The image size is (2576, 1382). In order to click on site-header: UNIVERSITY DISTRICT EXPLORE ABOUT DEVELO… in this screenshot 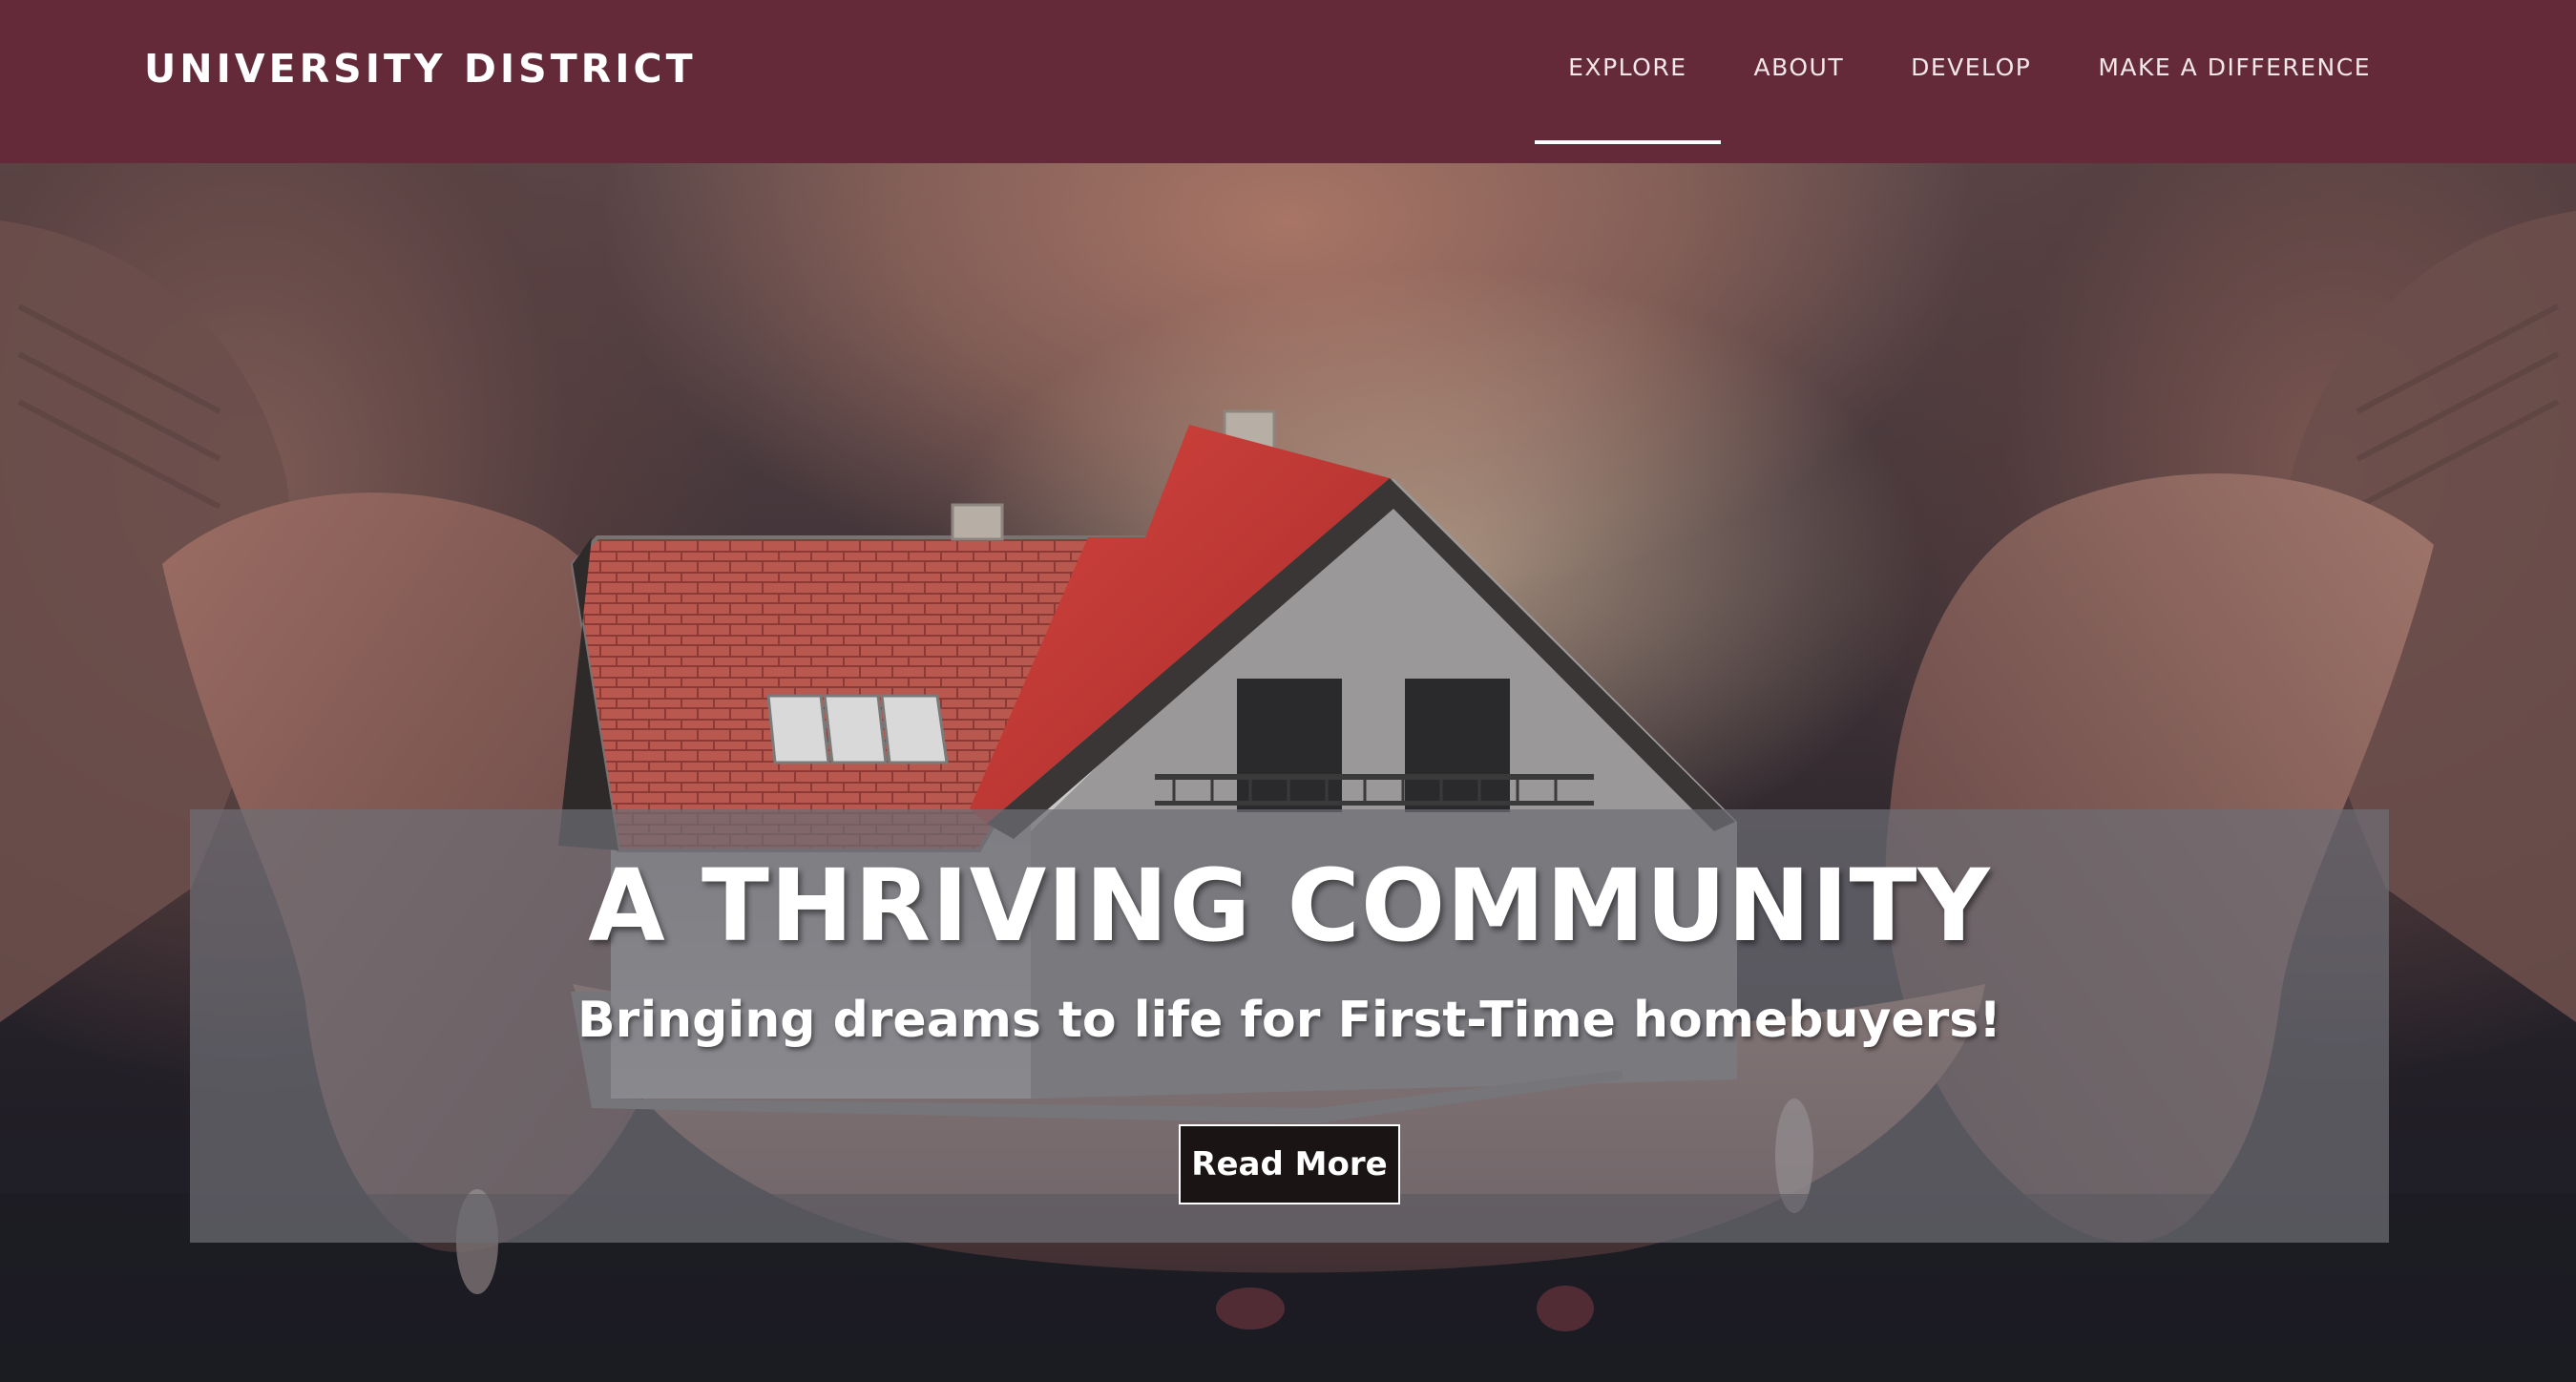, I will do `click(1288, 81)`.